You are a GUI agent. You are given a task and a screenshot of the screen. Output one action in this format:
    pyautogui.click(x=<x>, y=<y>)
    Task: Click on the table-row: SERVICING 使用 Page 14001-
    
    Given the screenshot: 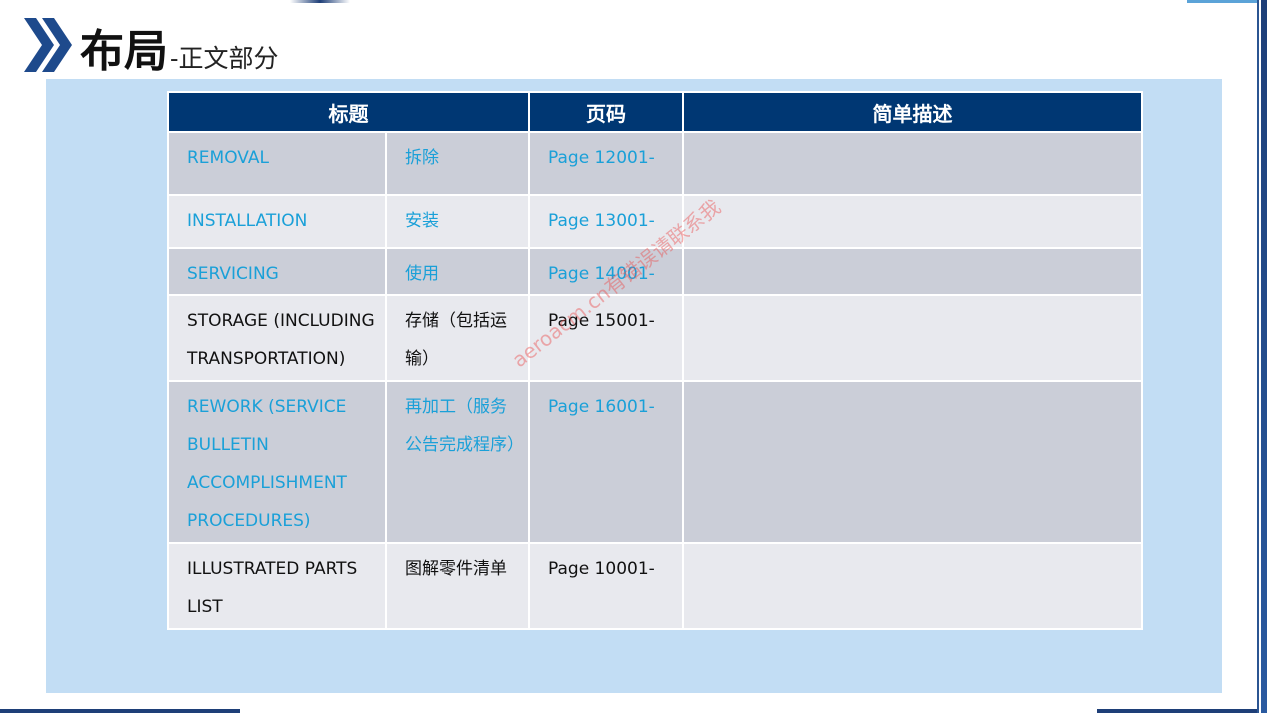 What is the action you would take?
    pyautogui.click(x=655, y=271)
    